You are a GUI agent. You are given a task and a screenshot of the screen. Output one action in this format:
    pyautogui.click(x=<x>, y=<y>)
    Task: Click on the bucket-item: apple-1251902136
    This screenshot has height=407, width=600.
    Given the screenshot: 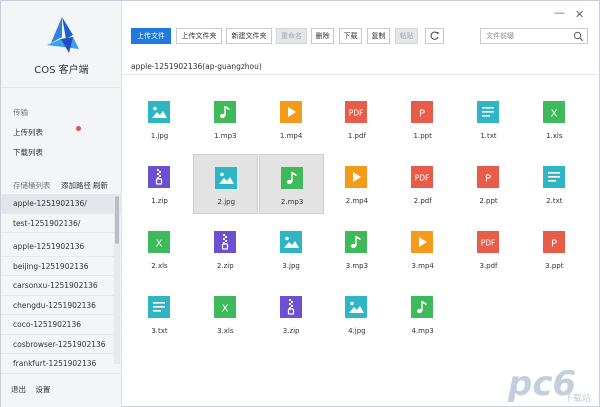 What is the action you would take?
    pyautogui.click(x=61, y=247)
    